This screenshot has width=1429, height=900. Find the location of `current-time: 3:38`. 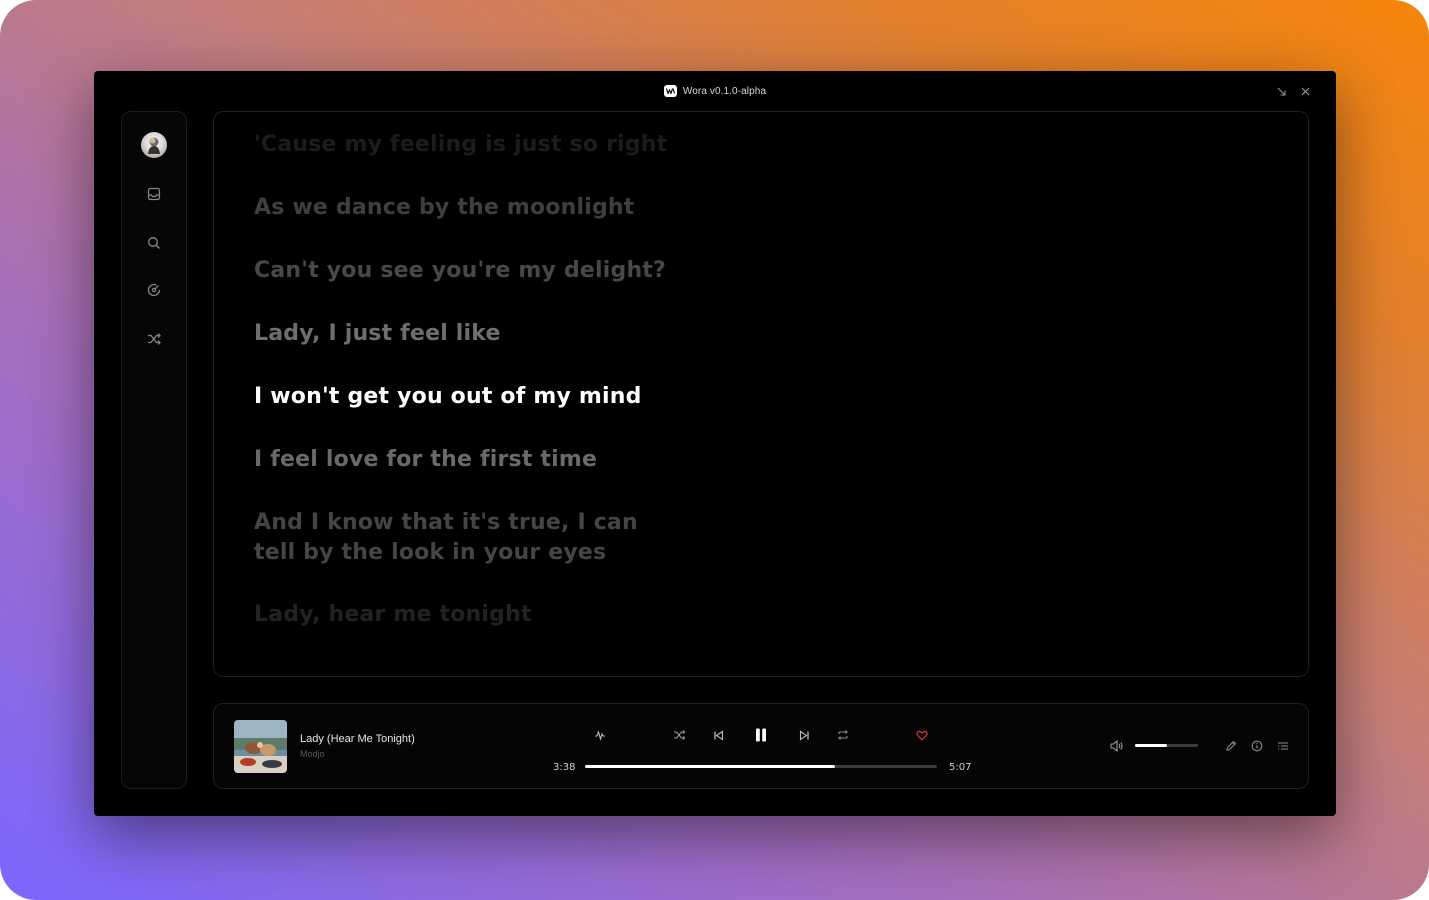

current-time: 3:38 is located at coordinates (564, 767).